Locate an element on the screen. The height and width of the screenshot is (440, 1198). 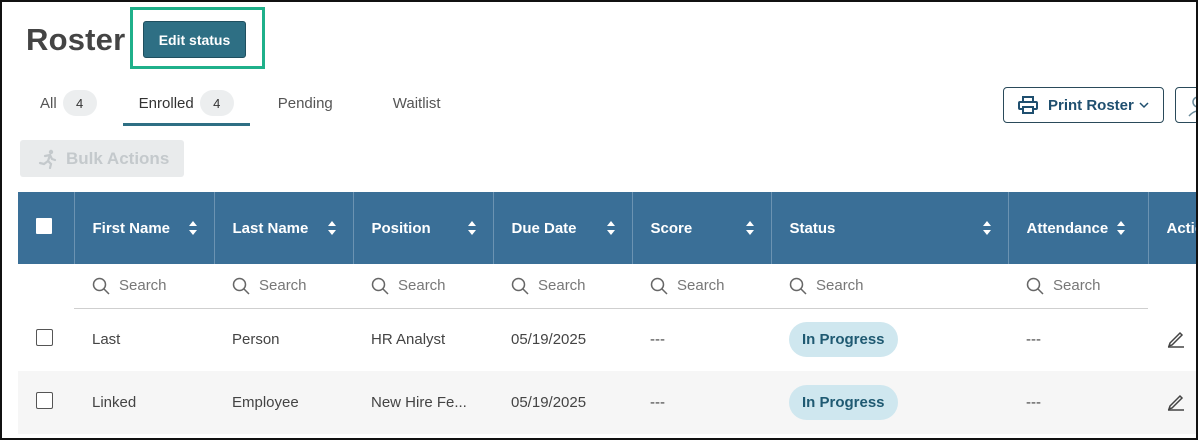
tab-all: All 4 is located at coordinates (68, 106).